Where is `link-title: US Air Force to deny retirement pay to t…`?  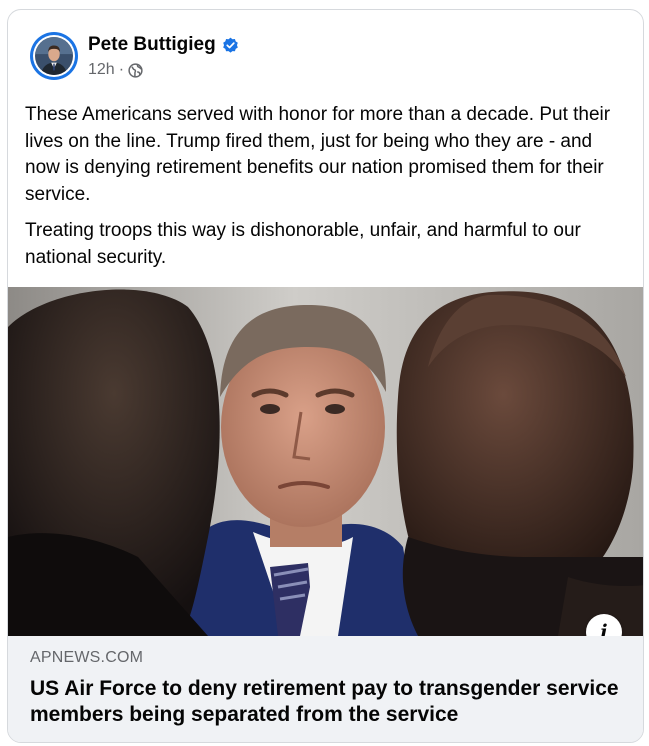 link-title: US Air Force to deny retirement pay to t… is located at coordinates (325, 702).